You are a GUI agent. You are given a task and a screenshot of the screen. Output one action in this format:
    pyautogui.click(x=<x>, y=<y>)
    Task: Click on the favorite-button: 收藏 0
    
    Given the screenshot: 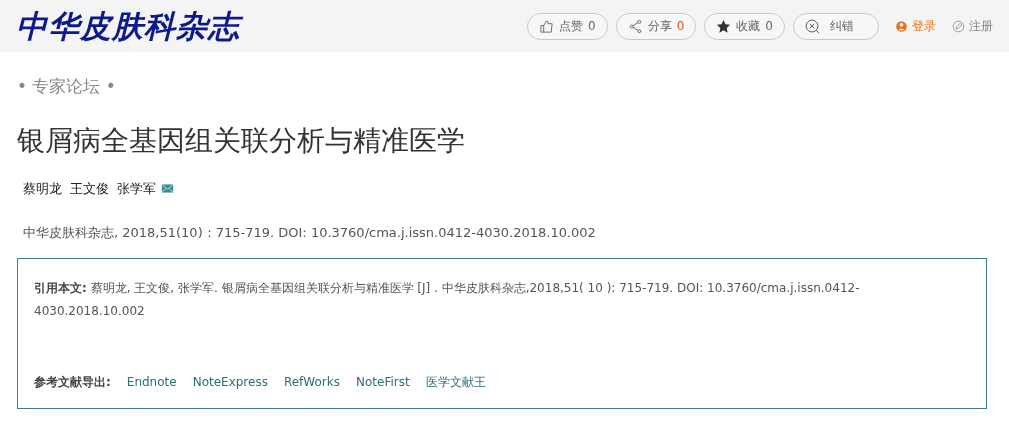 What is the action you would take?
    pyautogui.click(x=744, y=26)
    